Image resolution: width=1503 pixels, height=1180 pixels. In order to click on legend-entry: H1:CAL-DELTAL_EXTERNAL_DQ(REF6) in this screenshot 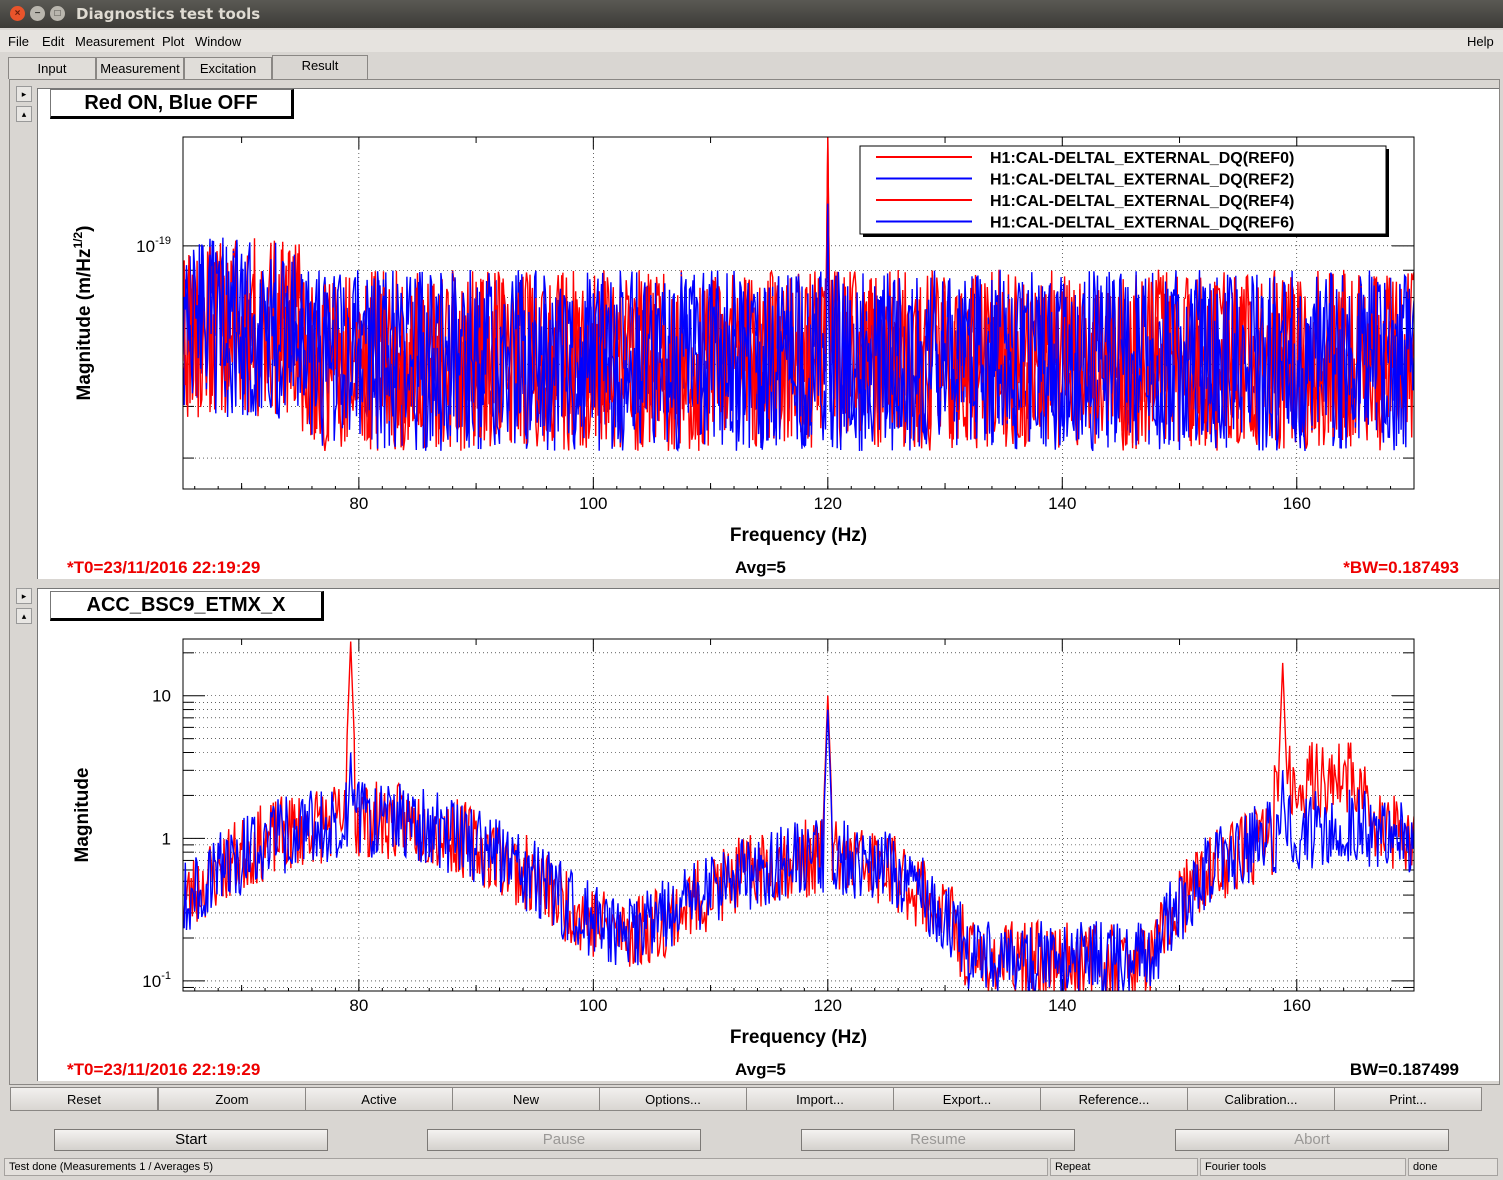, I will do `click(1142, 223)`.